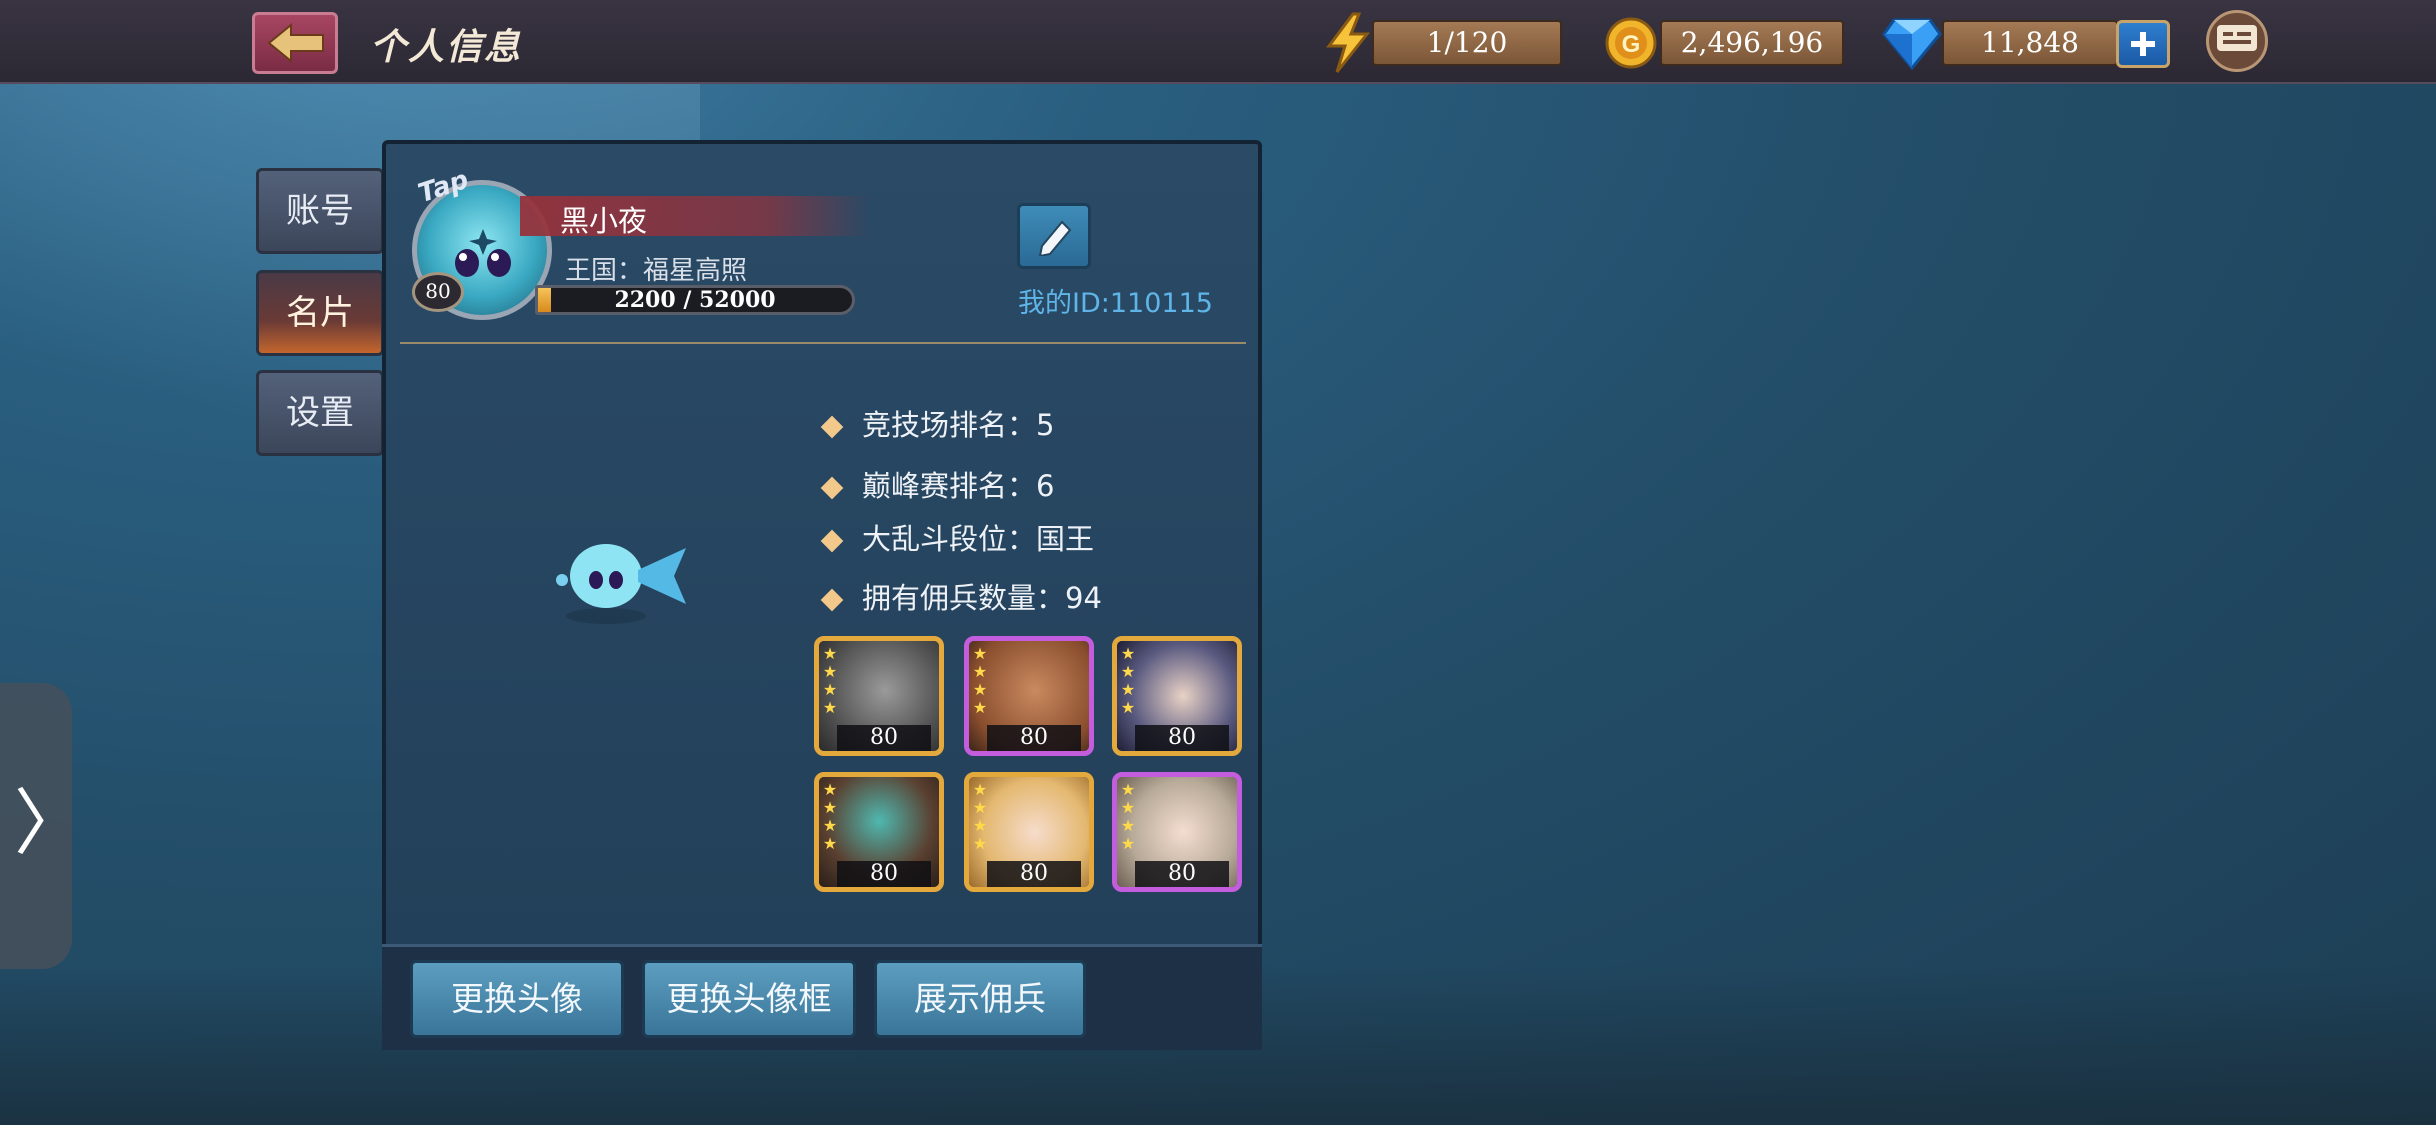  What do you see at coordinates (438, 292) in the screenshot?
I see `player-level-badge: 80` at bounding box center [438, 292].